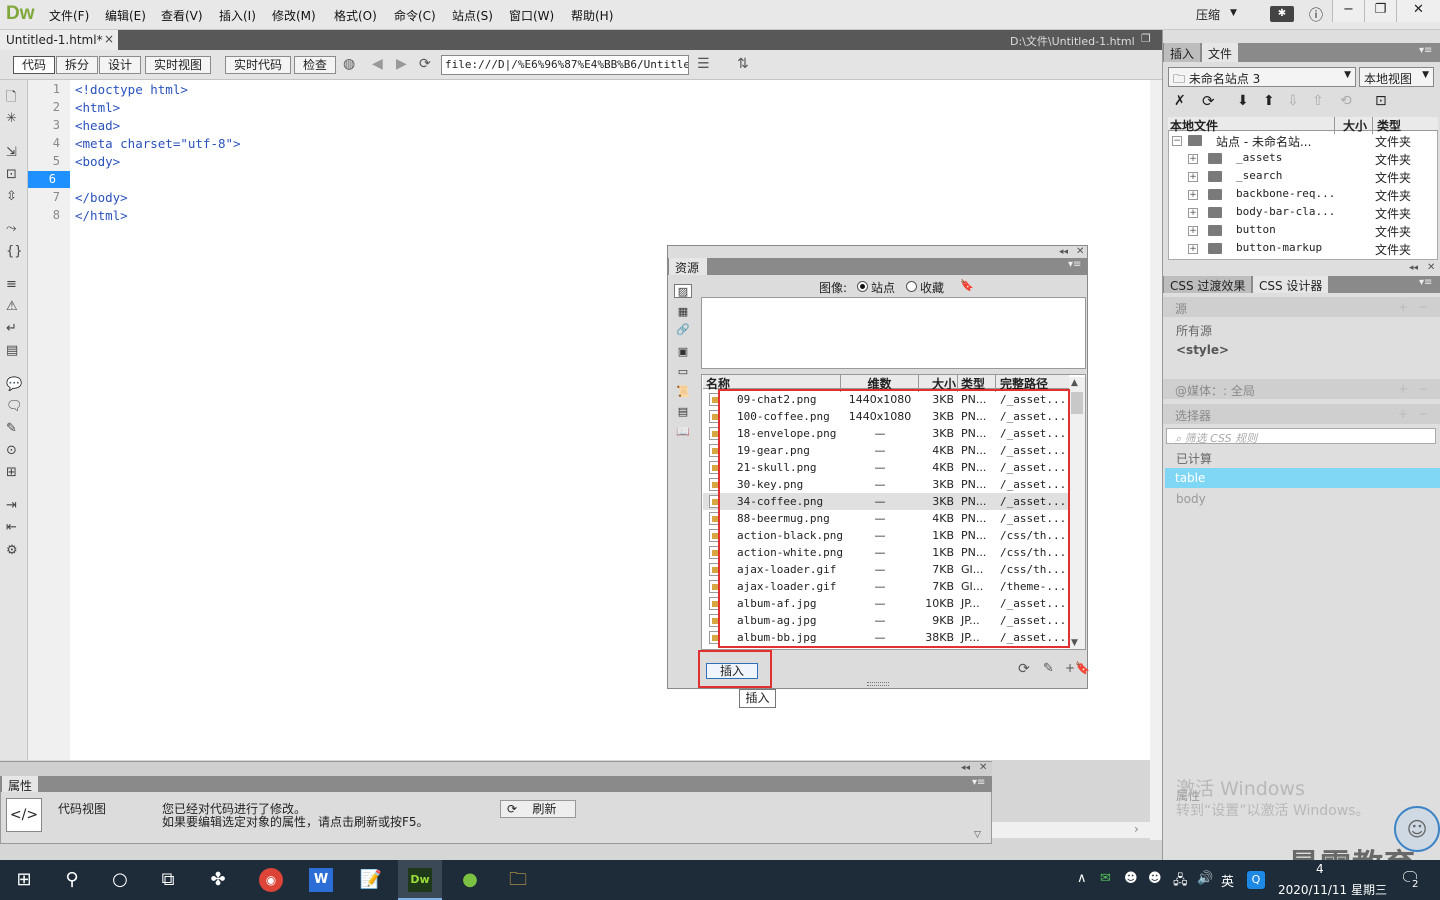  Describe the element at coordinates (683, 312) in the screenshot. I see `colors-icon: ▦` at that location.